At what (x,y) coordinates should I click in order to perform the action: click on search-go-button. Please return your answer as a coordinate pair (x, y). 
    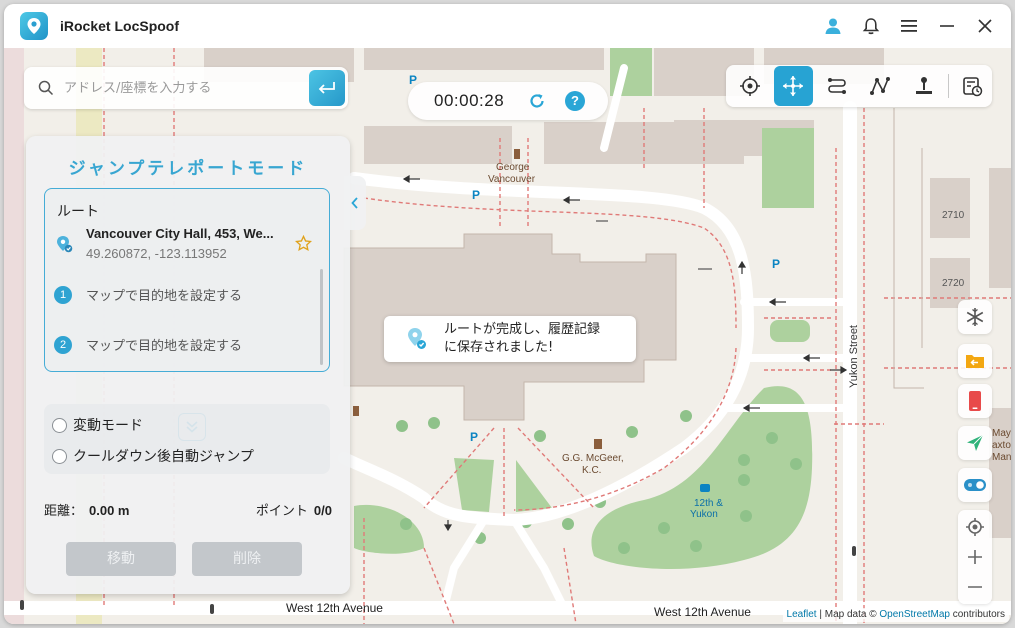
    Looking at the image, I should click on (327, 88).